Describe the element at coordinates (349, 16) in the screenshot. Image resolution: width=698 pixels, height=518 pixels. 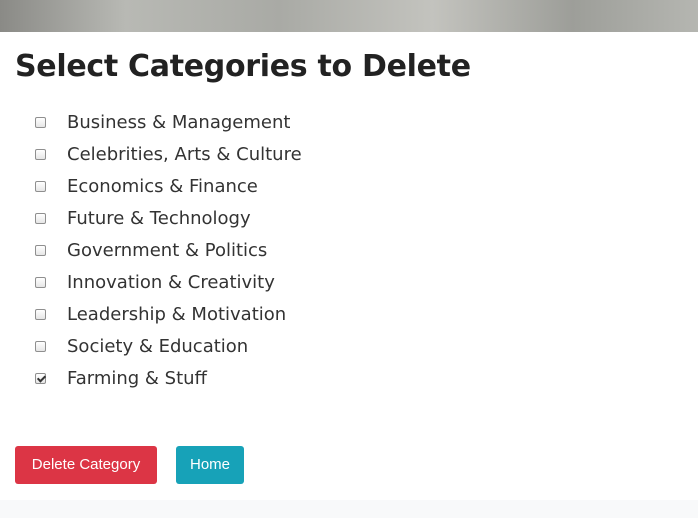
I see `header-banner-image` at that location.